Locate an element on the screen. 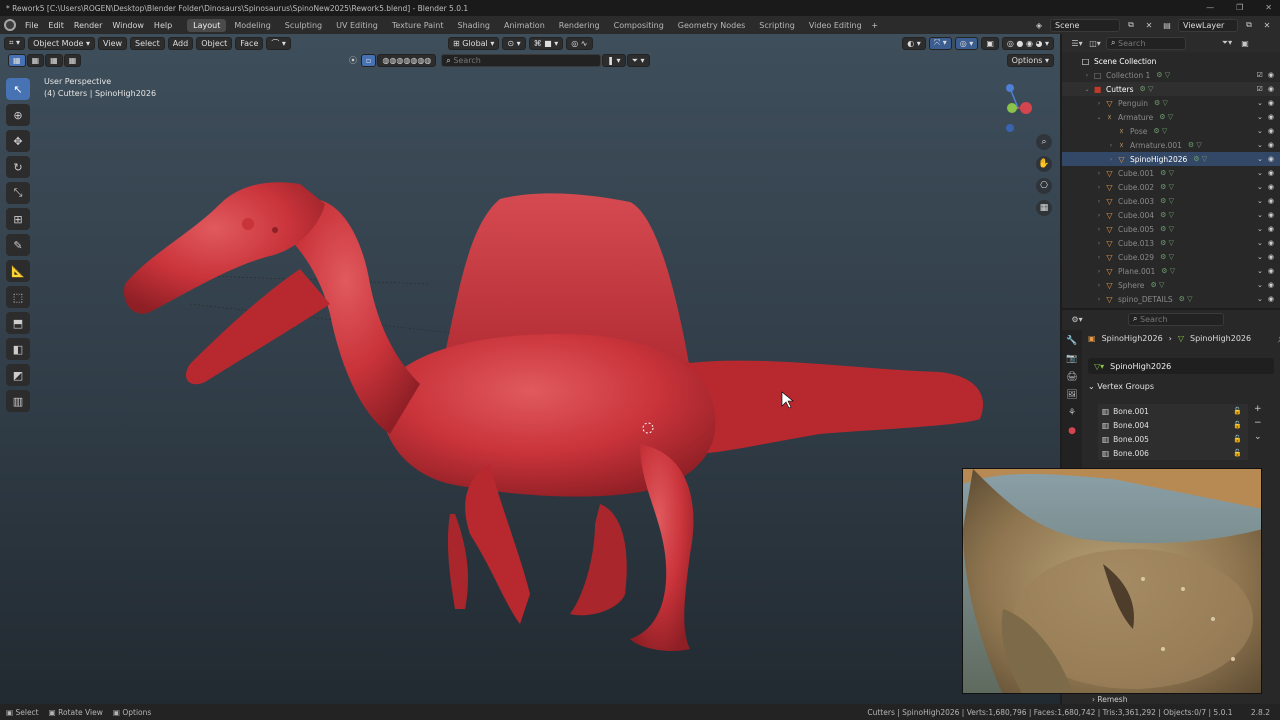 The image size is (1280, 720). outliner-item: › ▽ Cube.013 ⚙ ▽ ⌄ ◉ is located at coordinates (1171, 243).